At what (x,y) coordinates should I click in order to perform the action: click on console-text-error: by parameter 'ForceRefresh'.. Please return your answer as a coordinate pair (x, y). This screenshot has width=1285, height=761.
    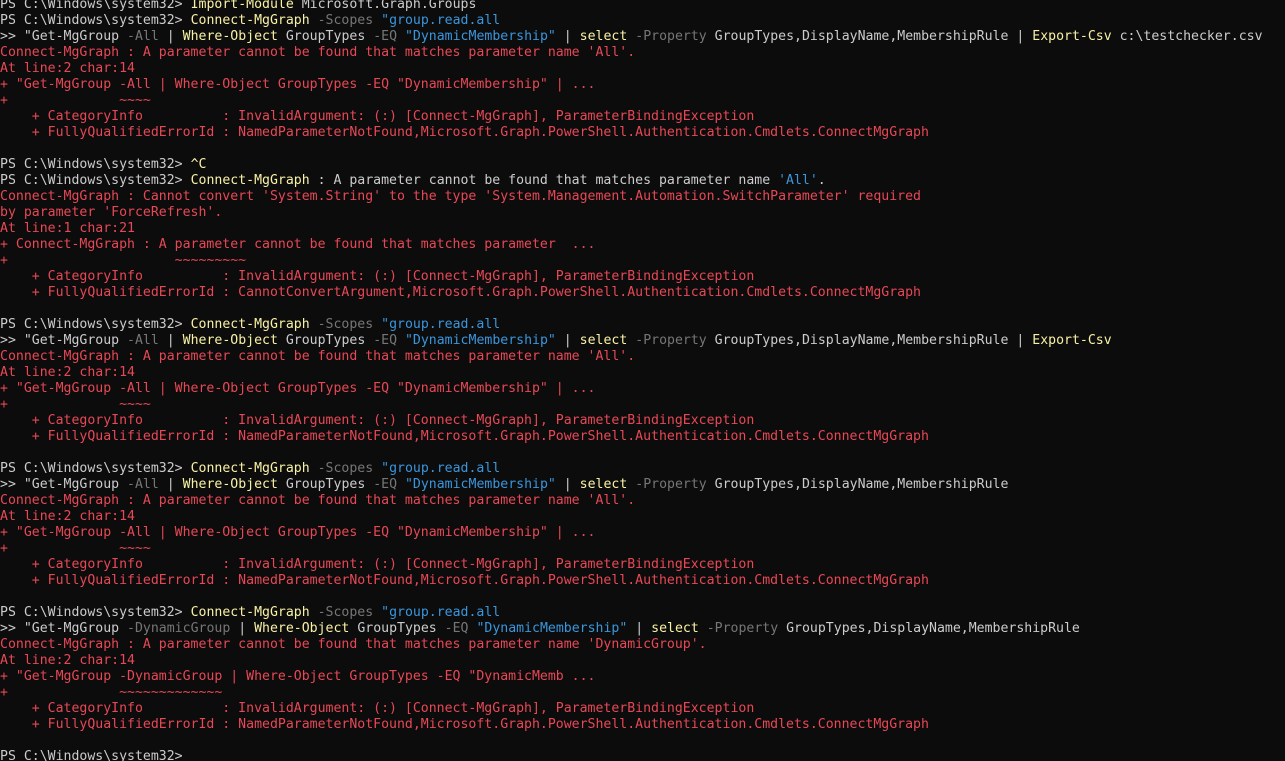
    Looking at the image, I should click on (111, 212).